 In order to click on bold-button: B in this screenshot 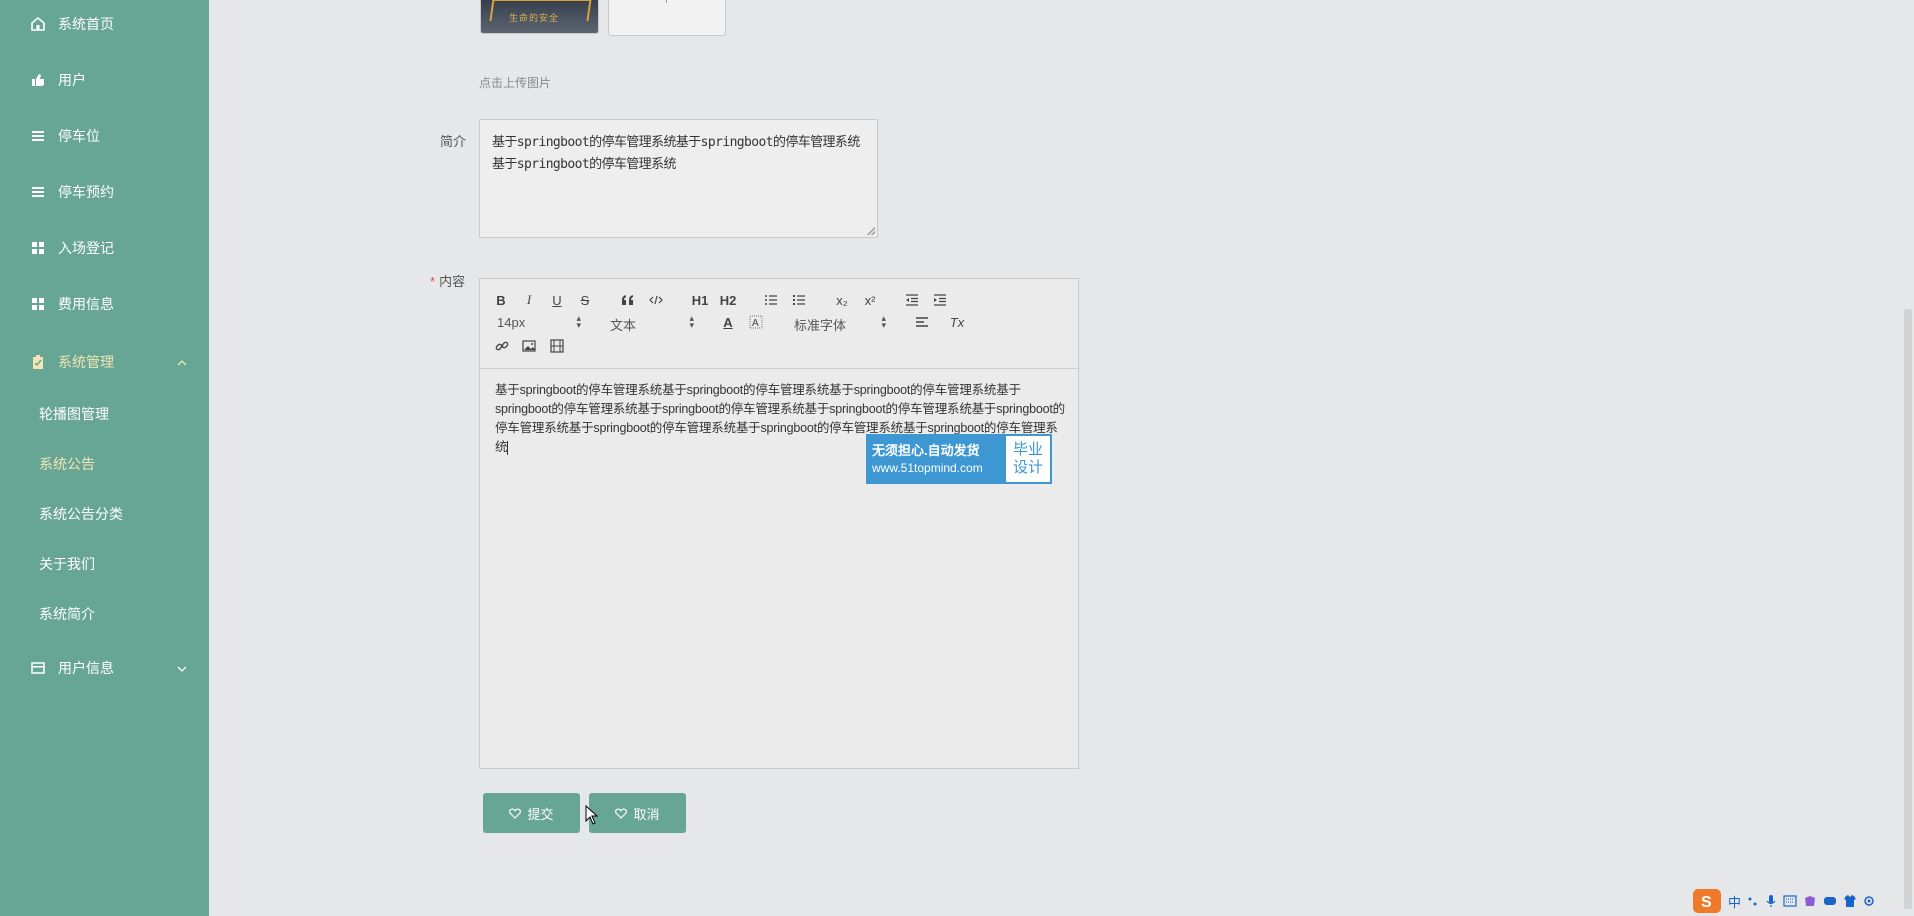, I will do `click(501, 300)`.